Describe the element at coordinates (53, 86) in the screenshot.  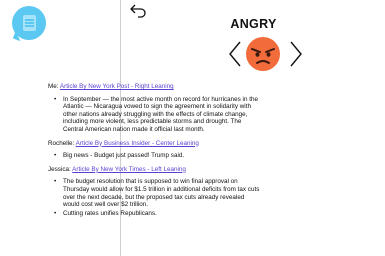
I see `speaker-name: Me:` at that location.